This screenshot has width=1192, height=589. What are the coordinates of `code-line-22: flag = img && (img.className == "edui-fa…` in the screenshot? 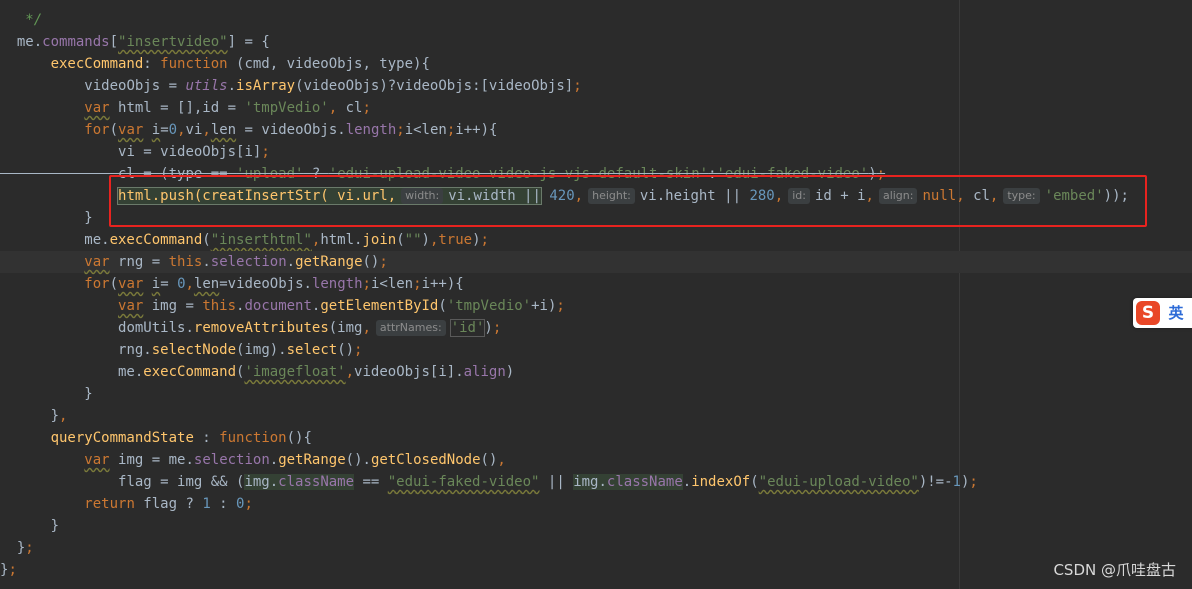 It's located at (596, 482).